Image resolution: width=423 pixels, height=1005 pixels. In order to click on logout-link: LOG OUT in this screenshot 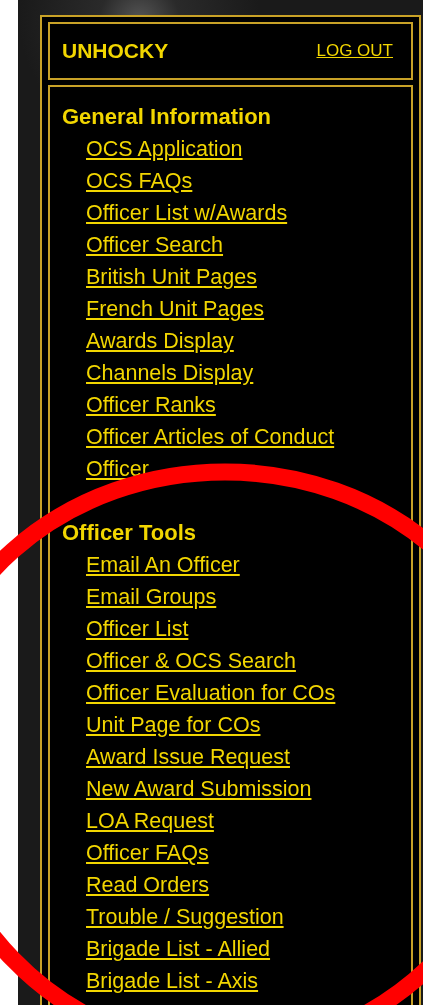, I will do `click(354, 51)`.